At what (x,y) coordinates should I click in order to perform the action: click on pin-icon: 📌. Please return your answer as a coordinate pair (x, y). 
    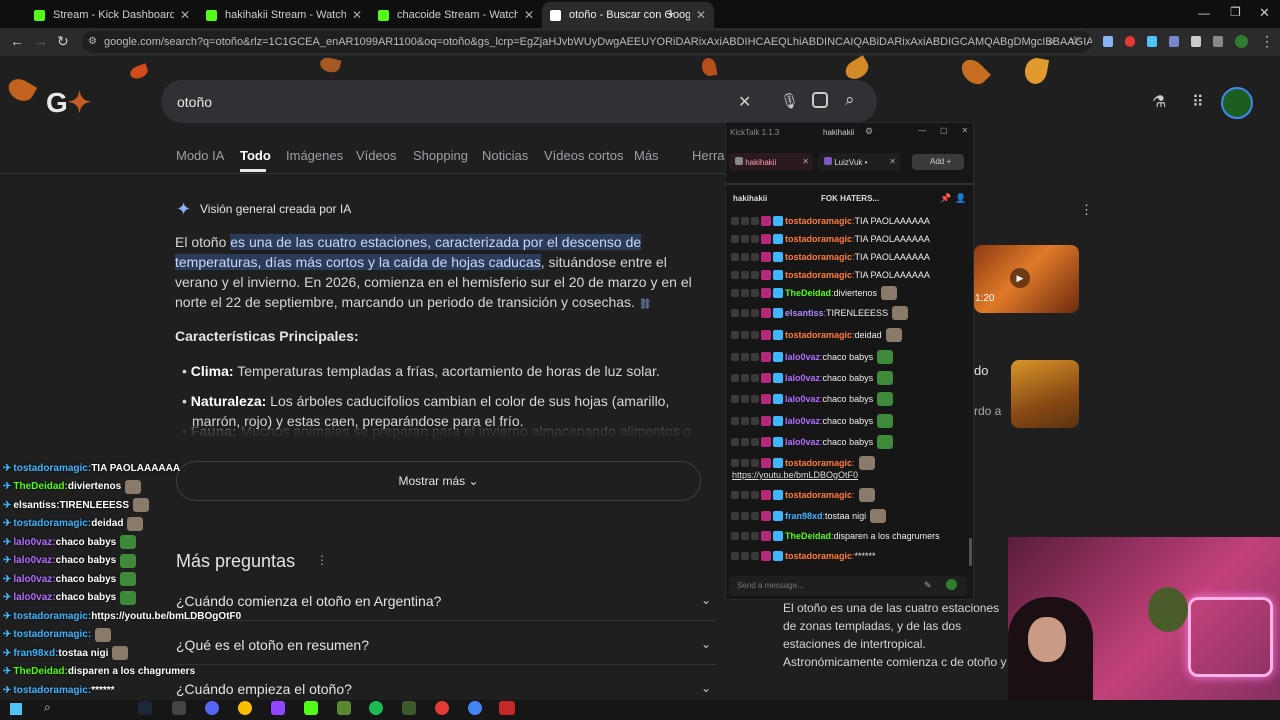
    Looking at the image, I should click on (945, 198).